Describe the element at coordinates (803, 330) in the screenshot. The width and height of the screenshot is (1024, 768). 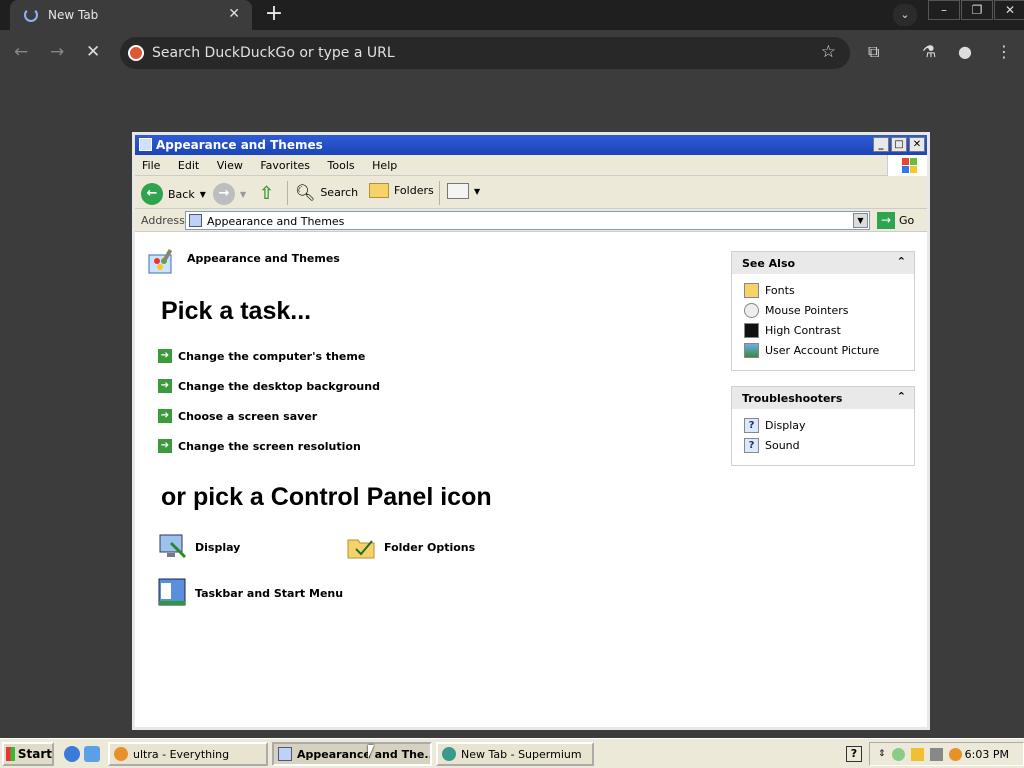
I see `link-label: High Contrast` at that location.